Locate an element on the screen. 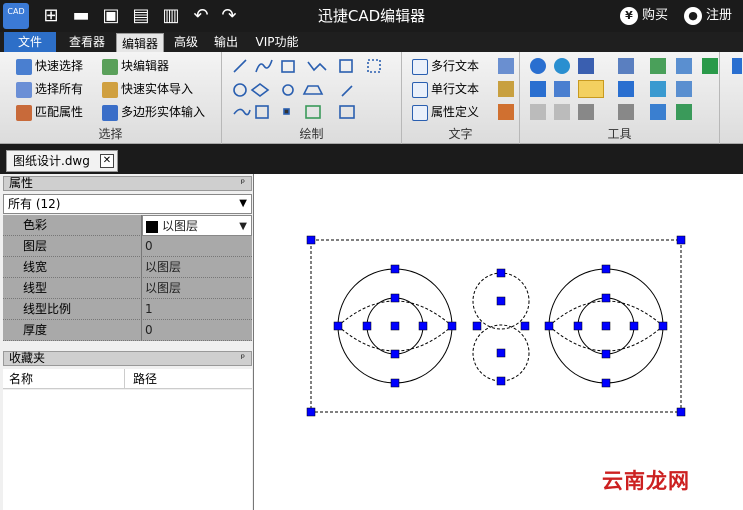 The height and width of the screenshot is (510, 743). tab-vip: VIP功能 is located at coordinates (277, 42).